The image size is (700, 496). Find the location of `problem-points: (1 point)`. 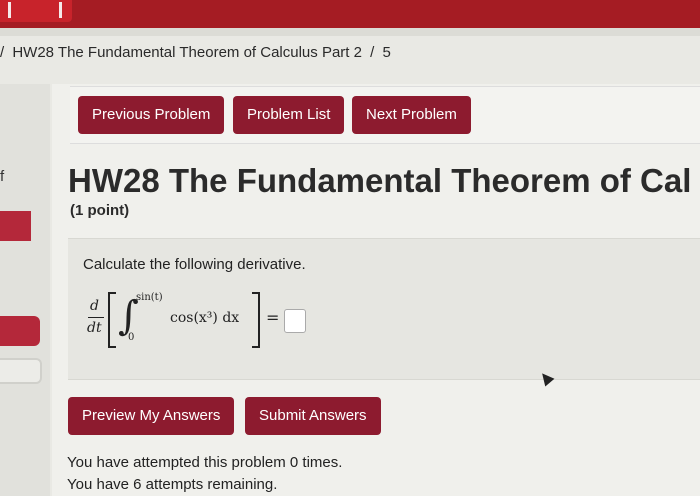

problem-points: (1 point) is located at coordinates (100, 210).